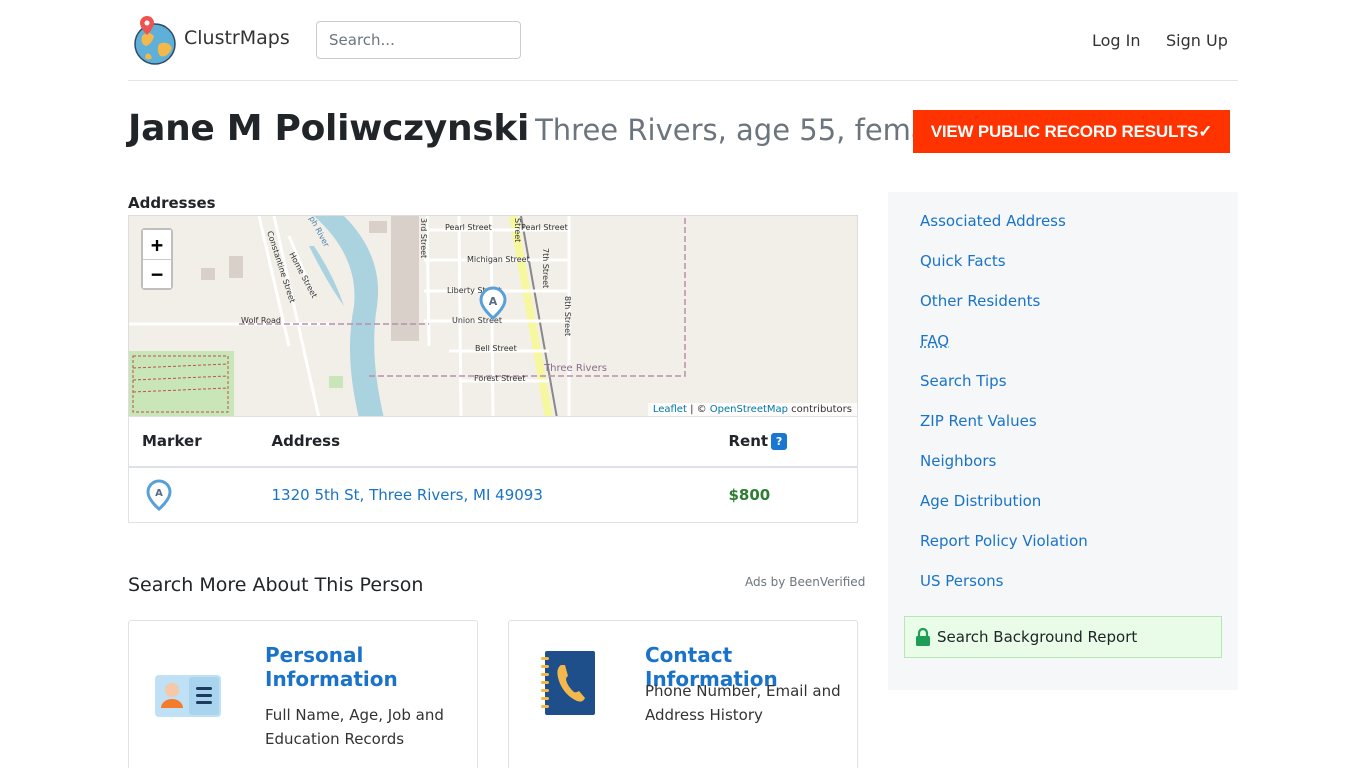  What do you see at coordinates (407, 495) in the screenshot?
I see `address-link: 1320 5th St, Three Rivers, MI 49093` at bounding box center [407, 495].